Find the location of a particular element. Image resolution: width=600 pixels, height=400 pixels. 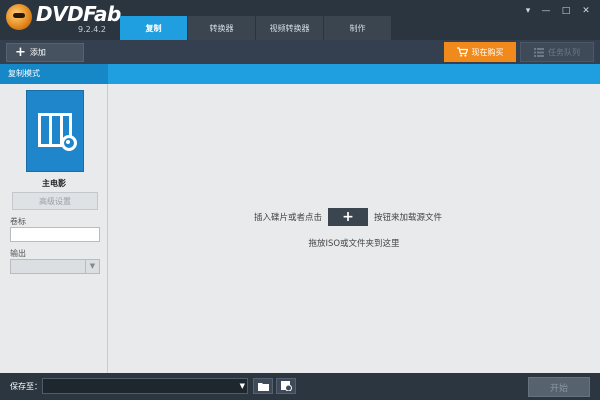

bottom-bar: 保存至： ▼ 开始 is located at coordinates (300, 386).